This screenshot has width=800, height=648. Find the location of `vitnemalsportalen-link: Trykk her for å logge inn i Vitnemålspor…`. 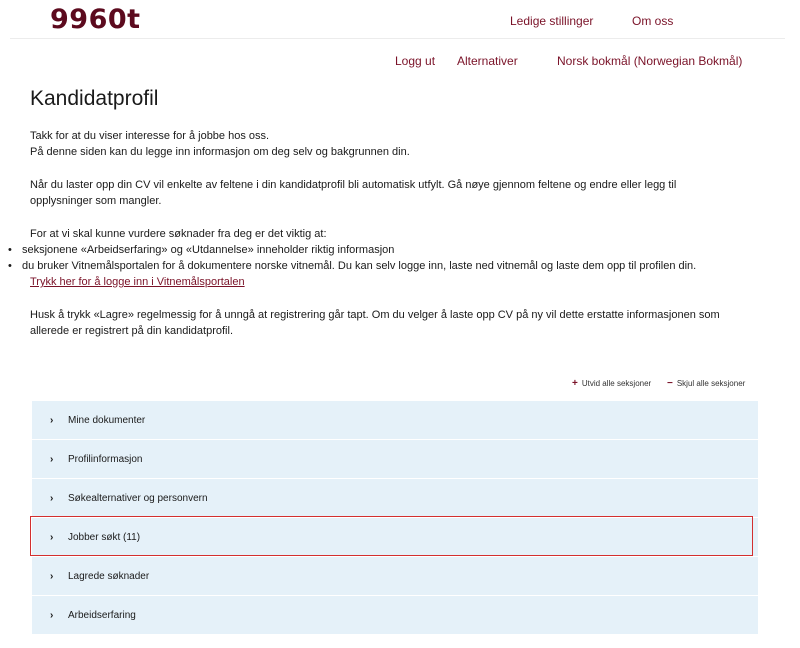

vitnemalsportalen-link: Trykk her for å logge inn i Vitnemålspor… is located at coordinates (137, 282).